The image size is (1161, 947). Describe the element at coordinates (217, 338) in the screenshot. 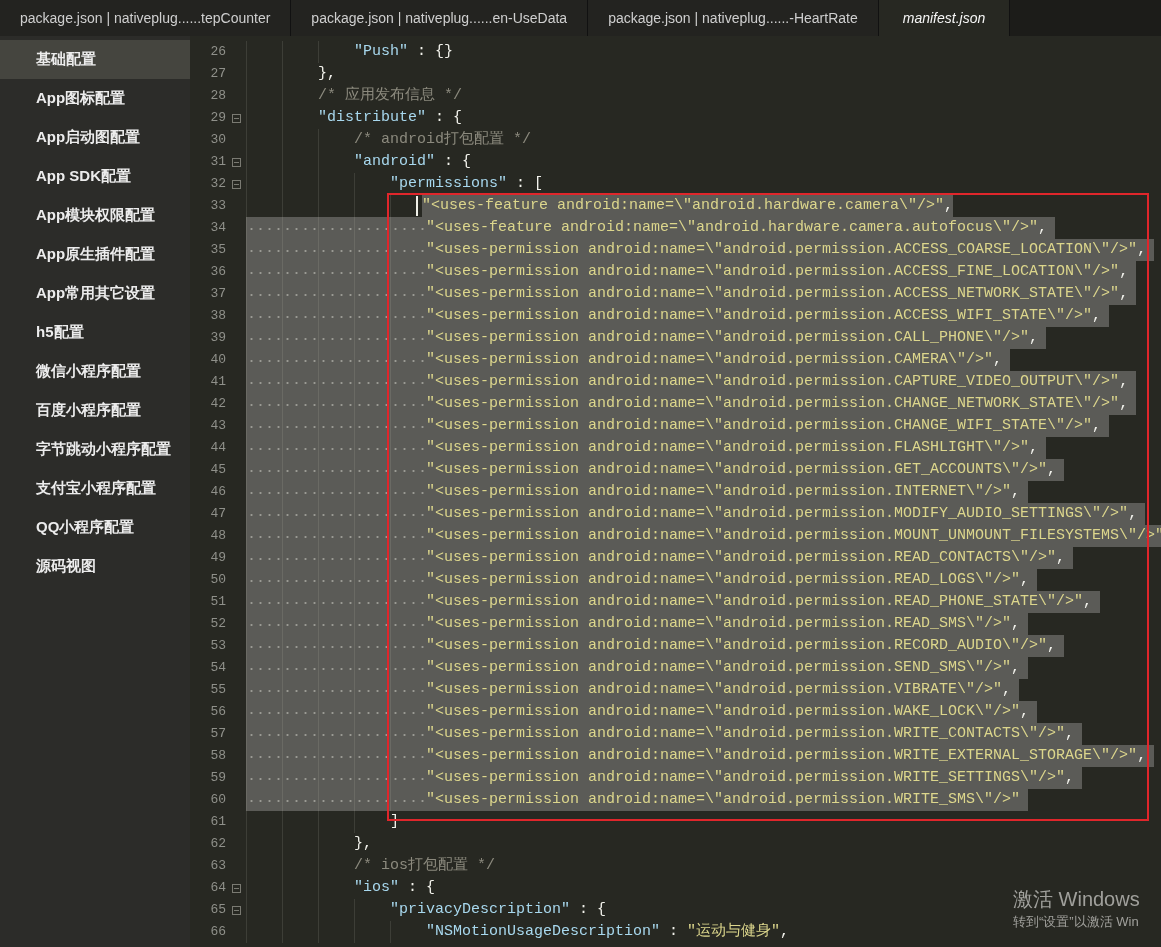

I see `line-number: 39` at that location.